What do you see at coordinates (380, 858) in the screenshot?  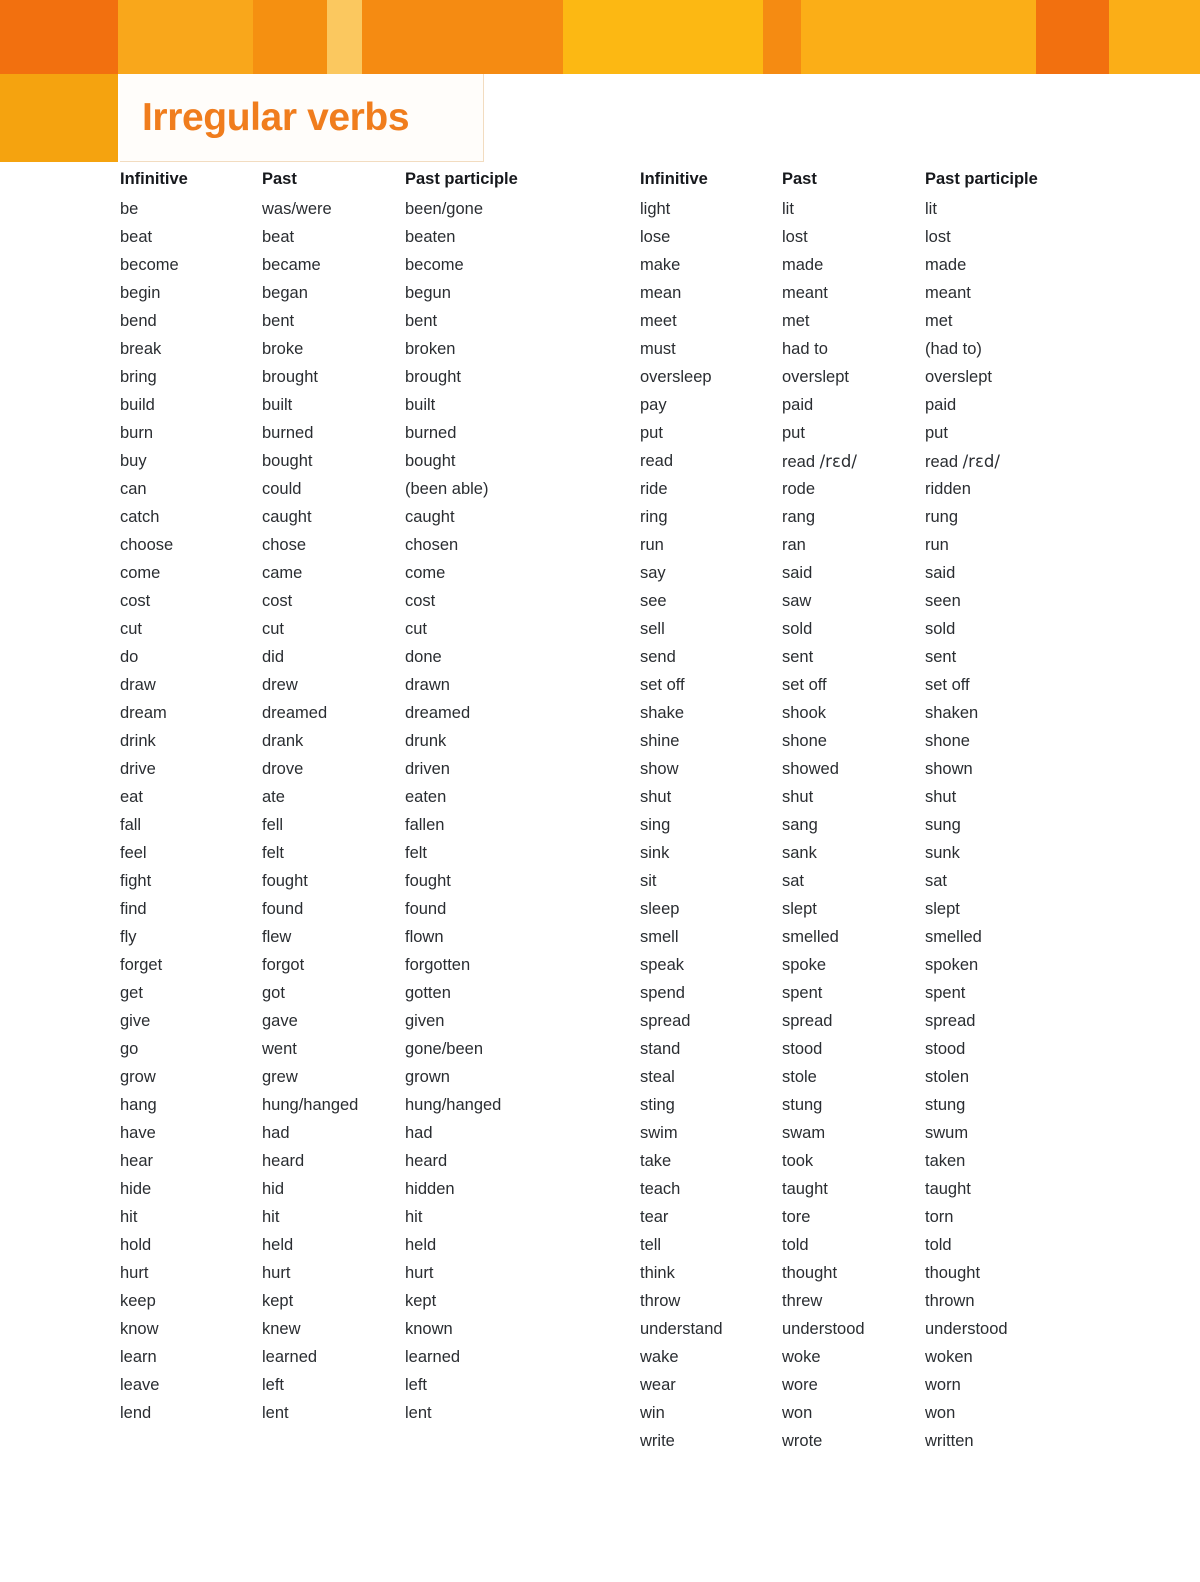 I see `table-row: feel felt felt` at bounding box center [380, 858].